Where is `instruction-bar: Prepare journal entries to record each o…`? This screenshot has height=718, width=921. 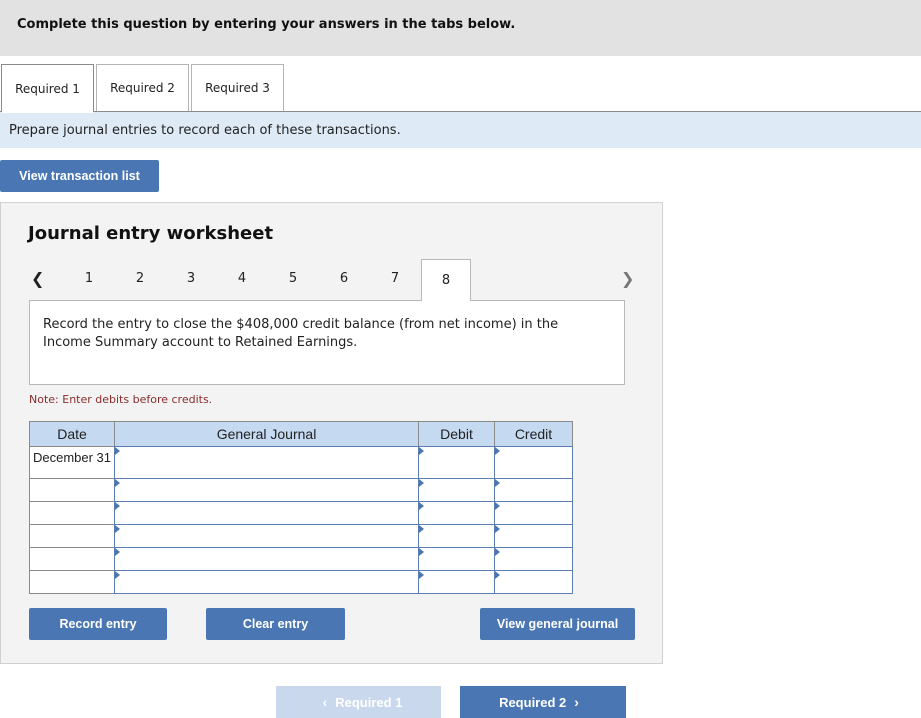
instruction-bar: Prepare journal entries to record each o… is located at coordinates (460, 130).